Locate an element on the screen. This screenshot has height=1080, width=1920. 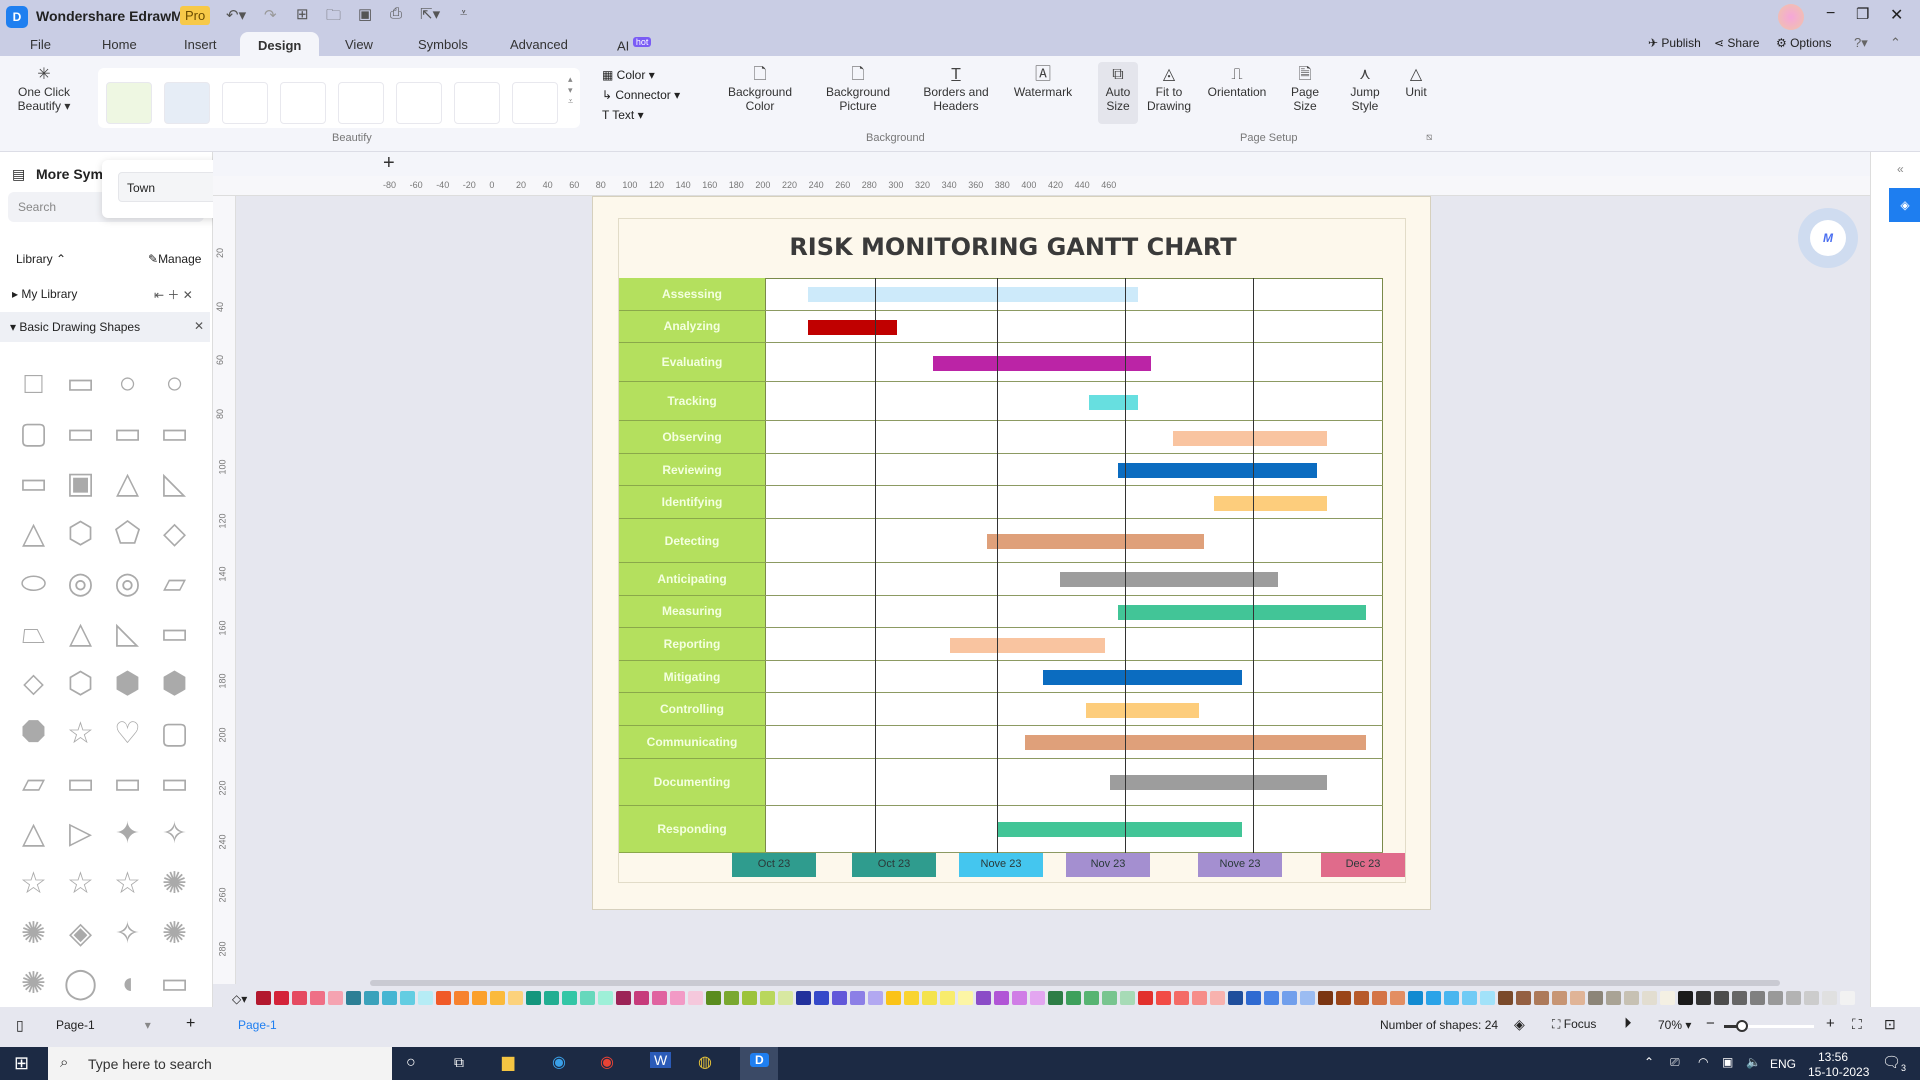
basic-shapes-header: ▾ Basic Drawing Shapes ✕ is located at coordinates (105, 327).